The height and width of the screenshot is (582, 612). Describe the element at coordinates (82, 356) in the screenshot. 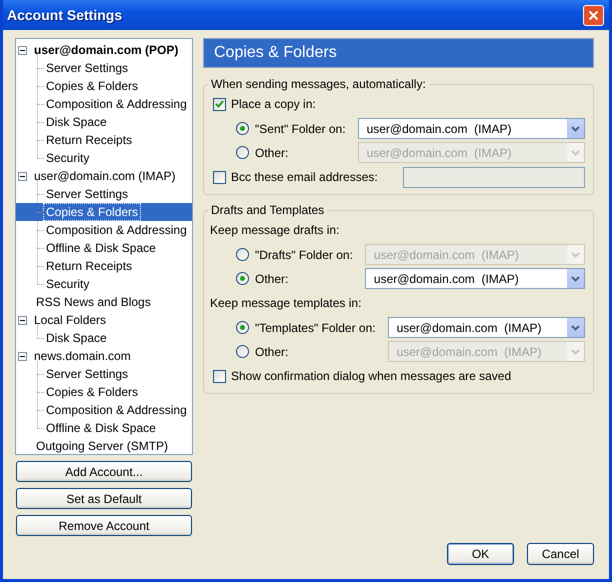

I see `account-label: news.domain.com` at that location.